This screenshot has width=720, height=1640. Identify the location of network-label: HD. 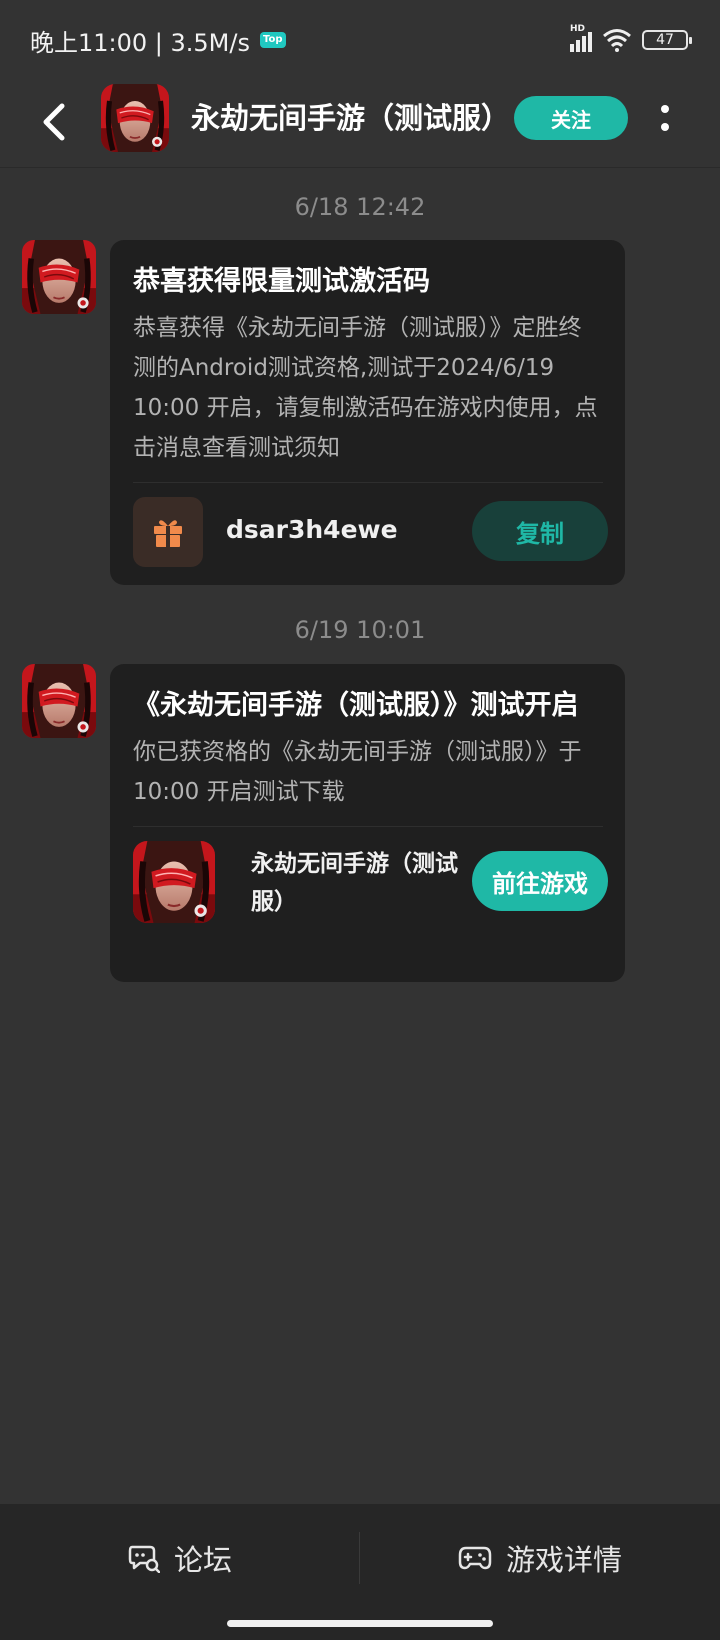
(578, 29).